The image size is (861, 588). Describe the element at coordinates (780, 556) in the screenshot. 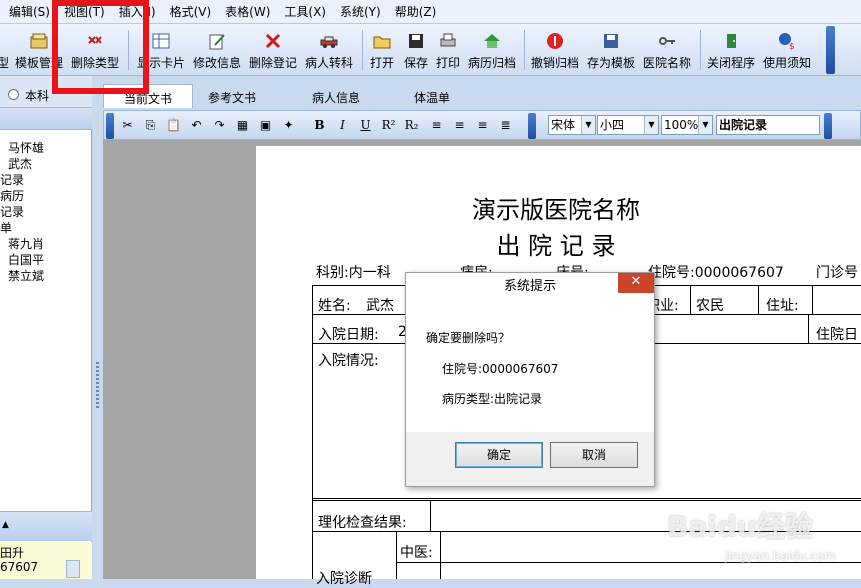

I see `watermark-url: jingyan.baidu.com` at that location.